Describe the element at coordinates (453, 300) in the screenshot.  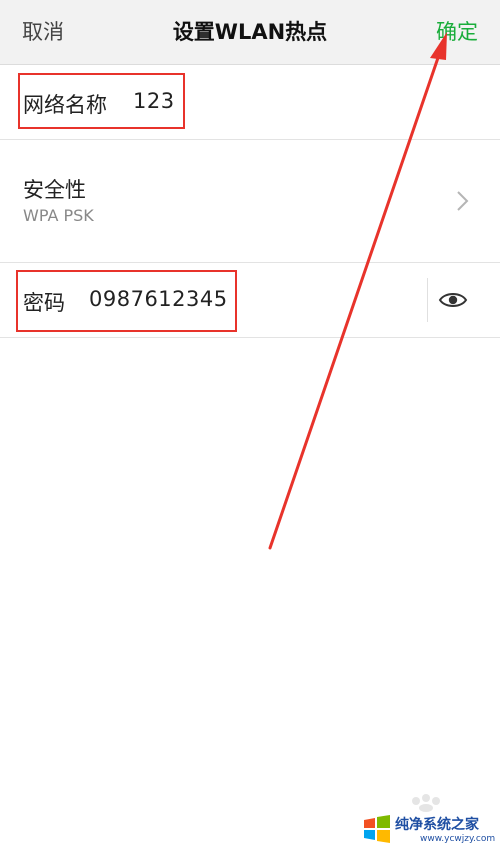
I see `eye-icon` at that location.